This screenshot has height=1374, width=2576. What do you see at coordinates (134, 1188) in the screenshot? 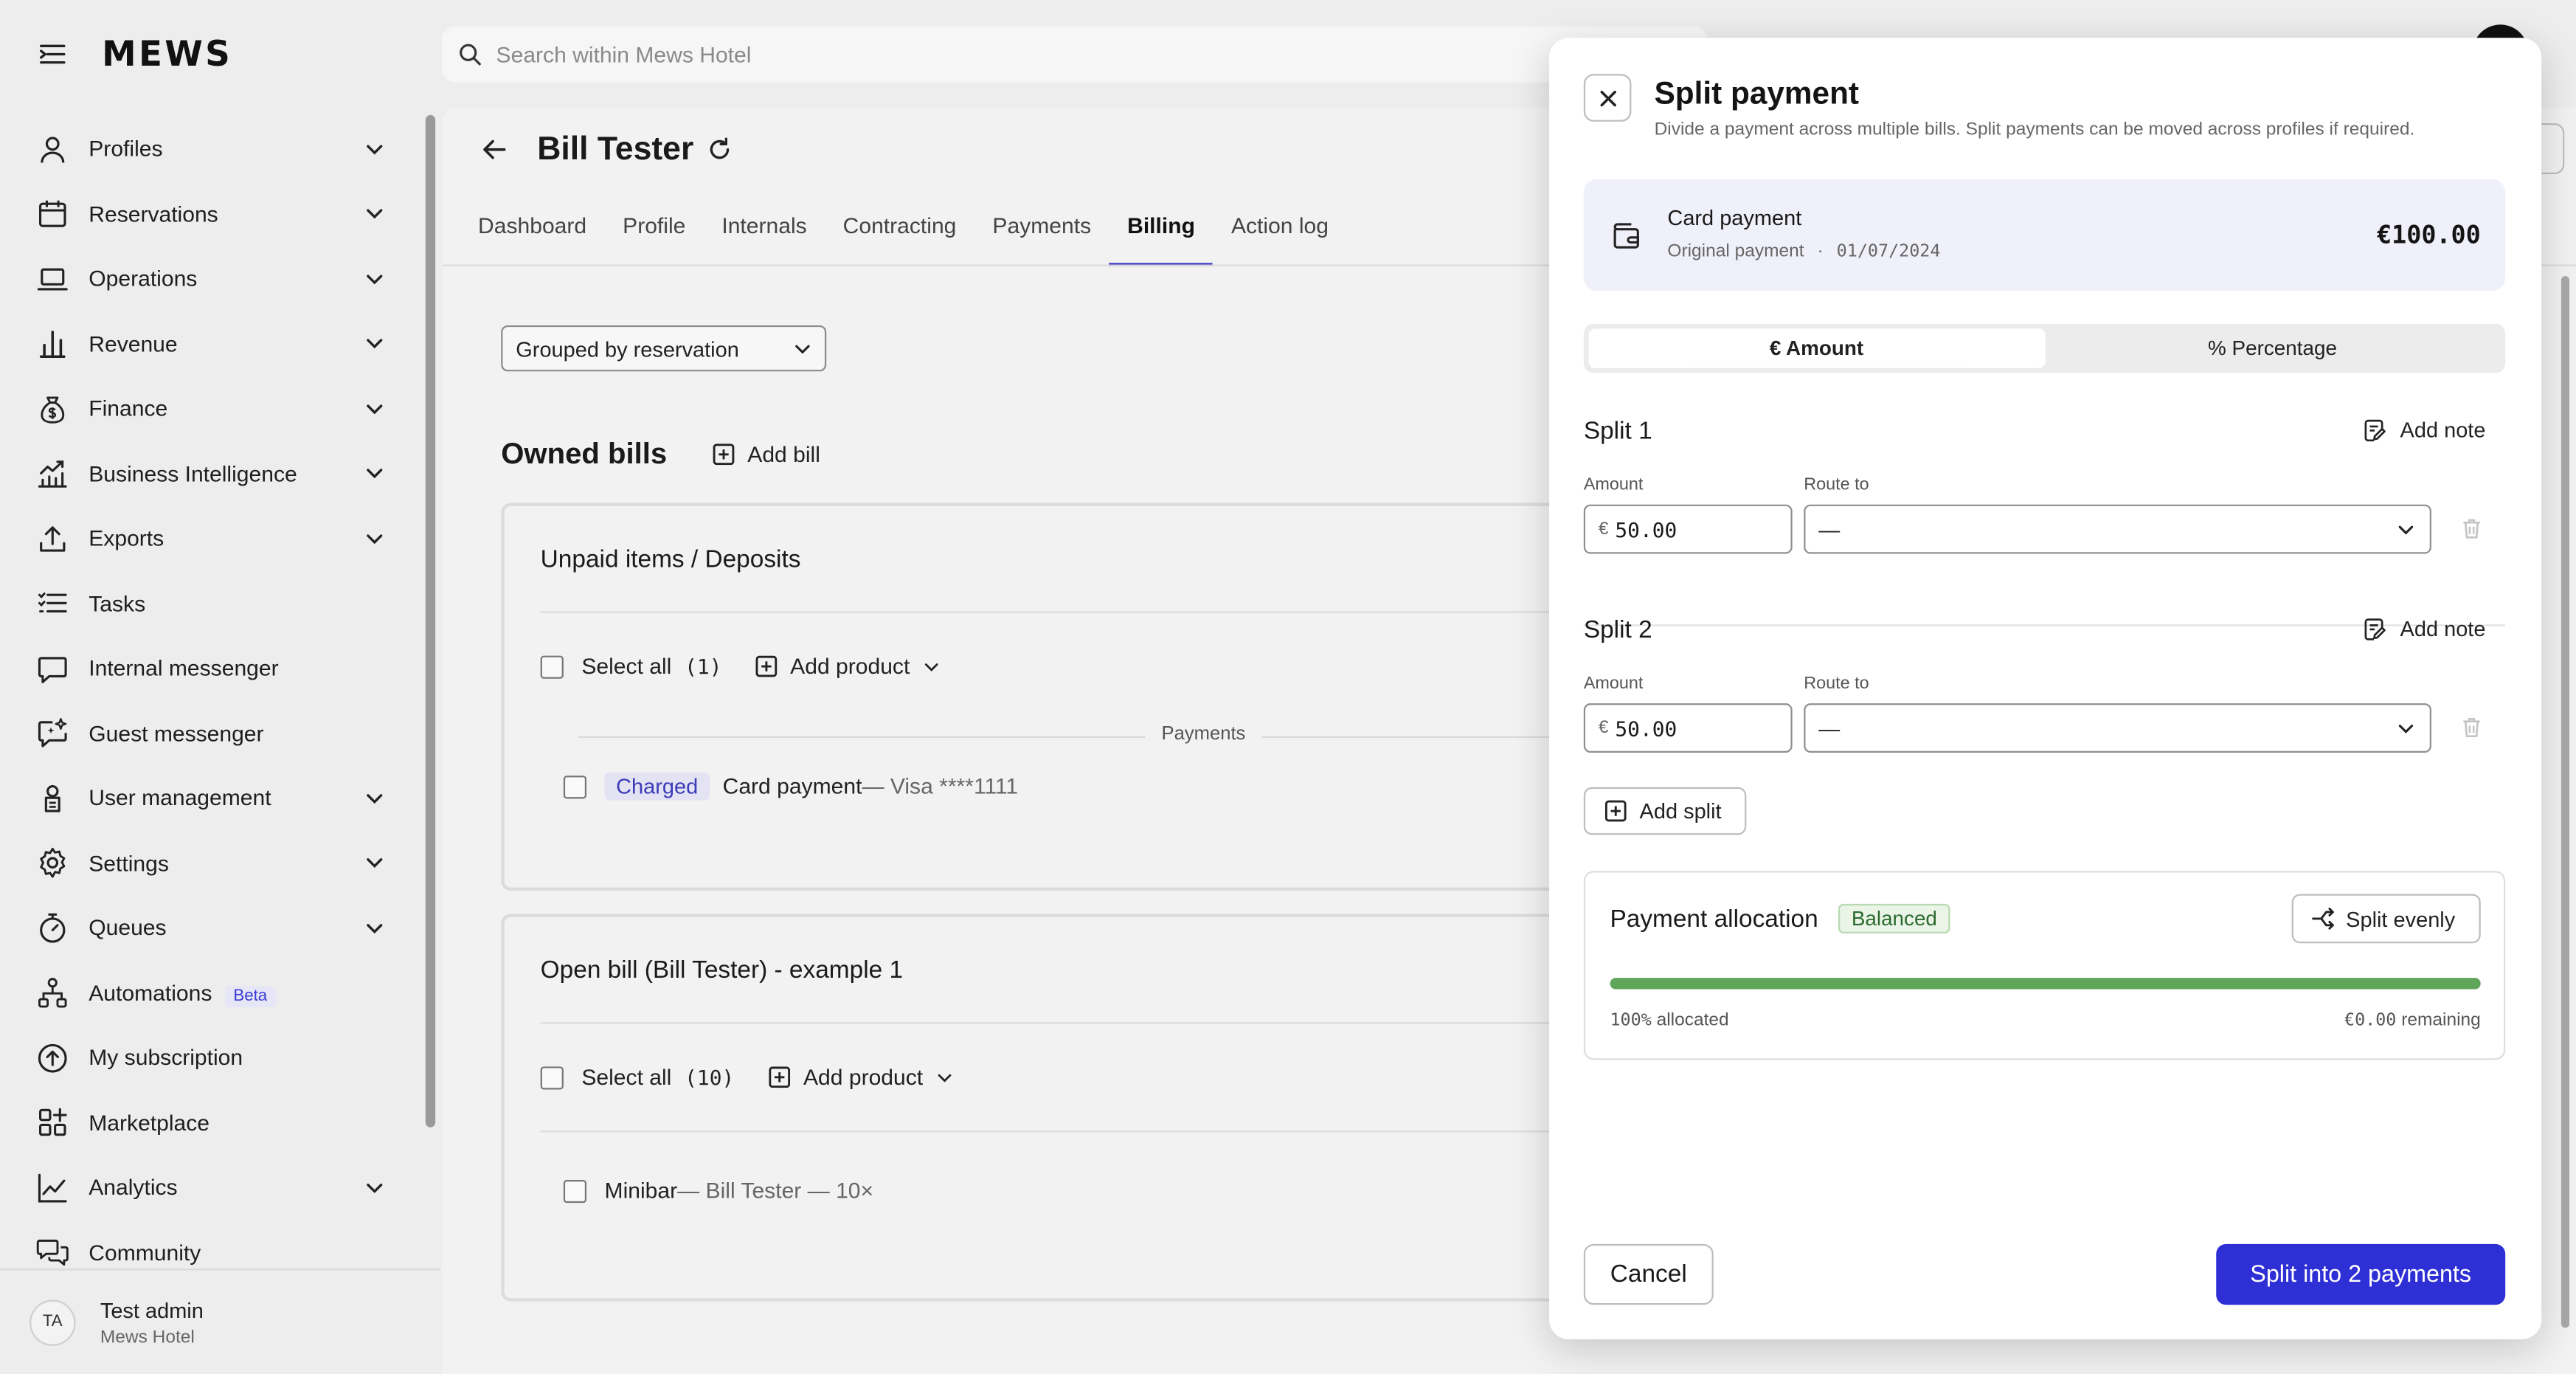
I see `sidebar-item-label: Analytics` at bounding box center [134, 1188].